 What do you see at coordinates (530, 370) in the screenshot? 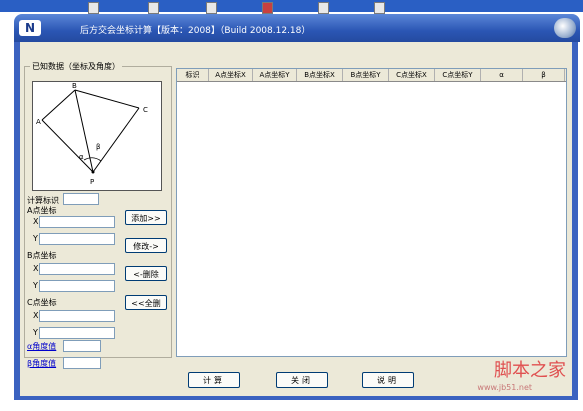
I see `watermark-logo: 脚本之家` at bounding box center [530, 370].